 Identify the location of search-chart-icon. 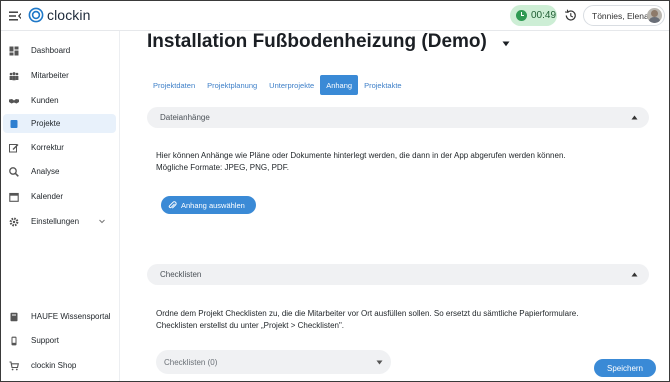
(14, 171).